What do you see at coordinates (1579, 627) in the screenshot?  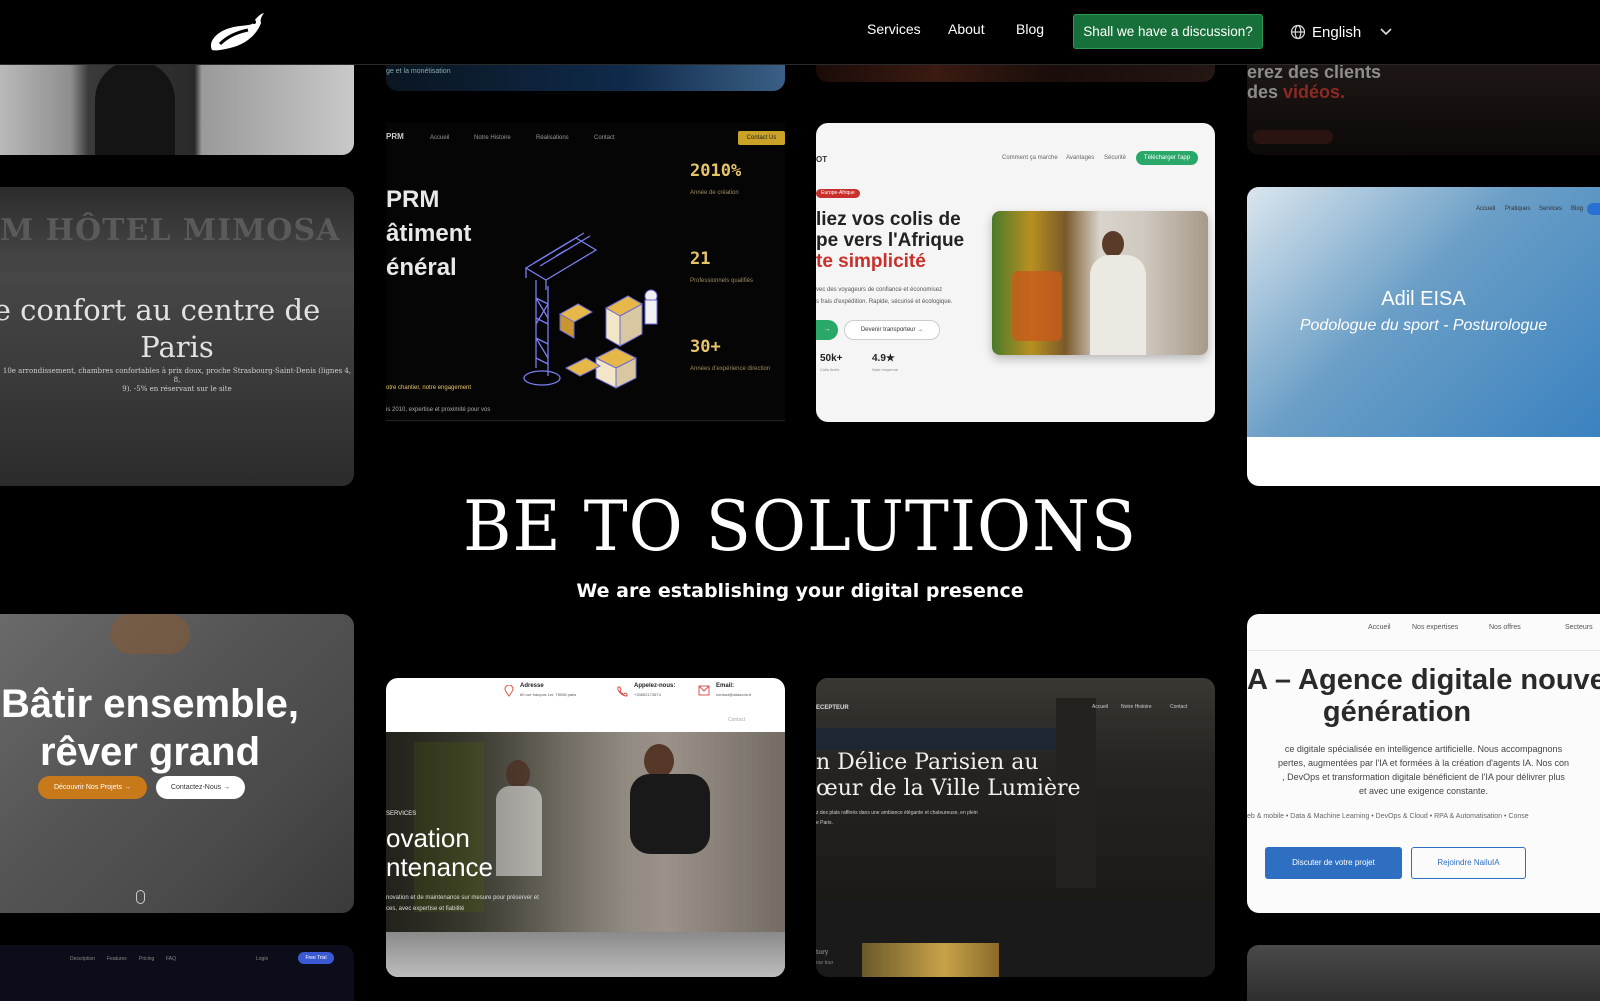 I see `agence-nav-sectors: Secteurs` at bounding box center [1579, 627].